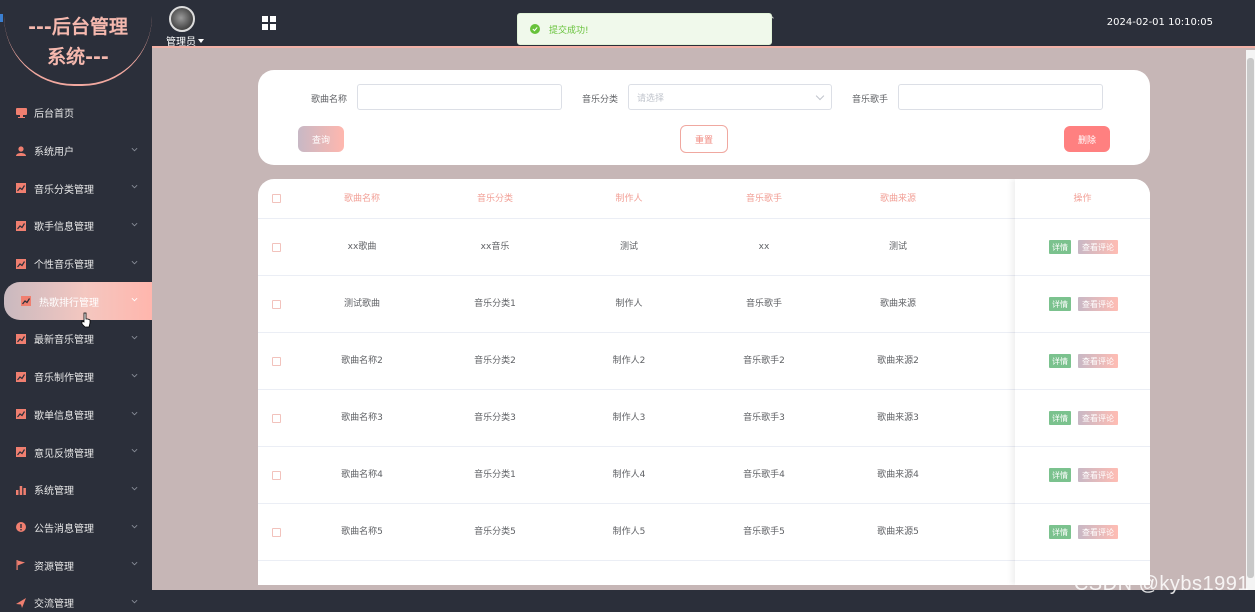 This screenshot has height=612, width=1255. What do you see at coordinates (628, 247) in the screenshot?
I see `table-cell: 测试` at bounding box center [628, 247].